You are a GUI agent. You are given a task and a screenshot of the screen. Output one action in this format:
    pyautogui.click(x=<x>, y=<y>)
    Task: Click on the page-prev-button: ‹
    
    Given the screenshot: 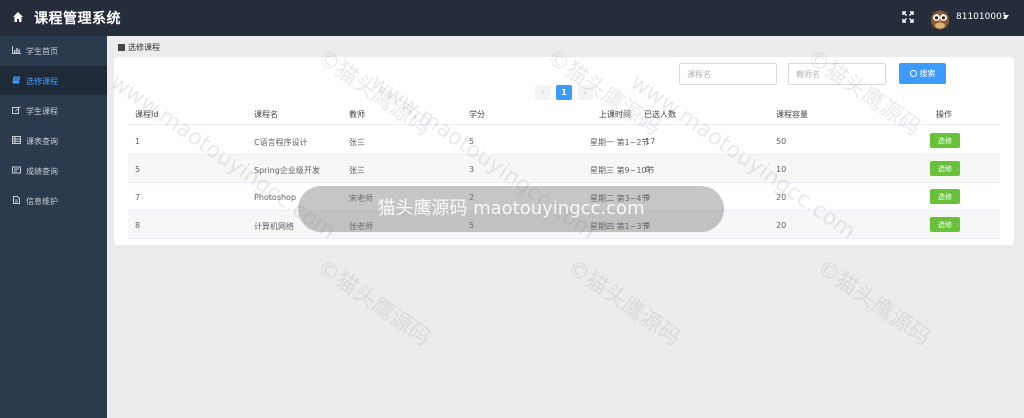 What is the action you would take?
    pyautogui.click(x=543, y=92)
    